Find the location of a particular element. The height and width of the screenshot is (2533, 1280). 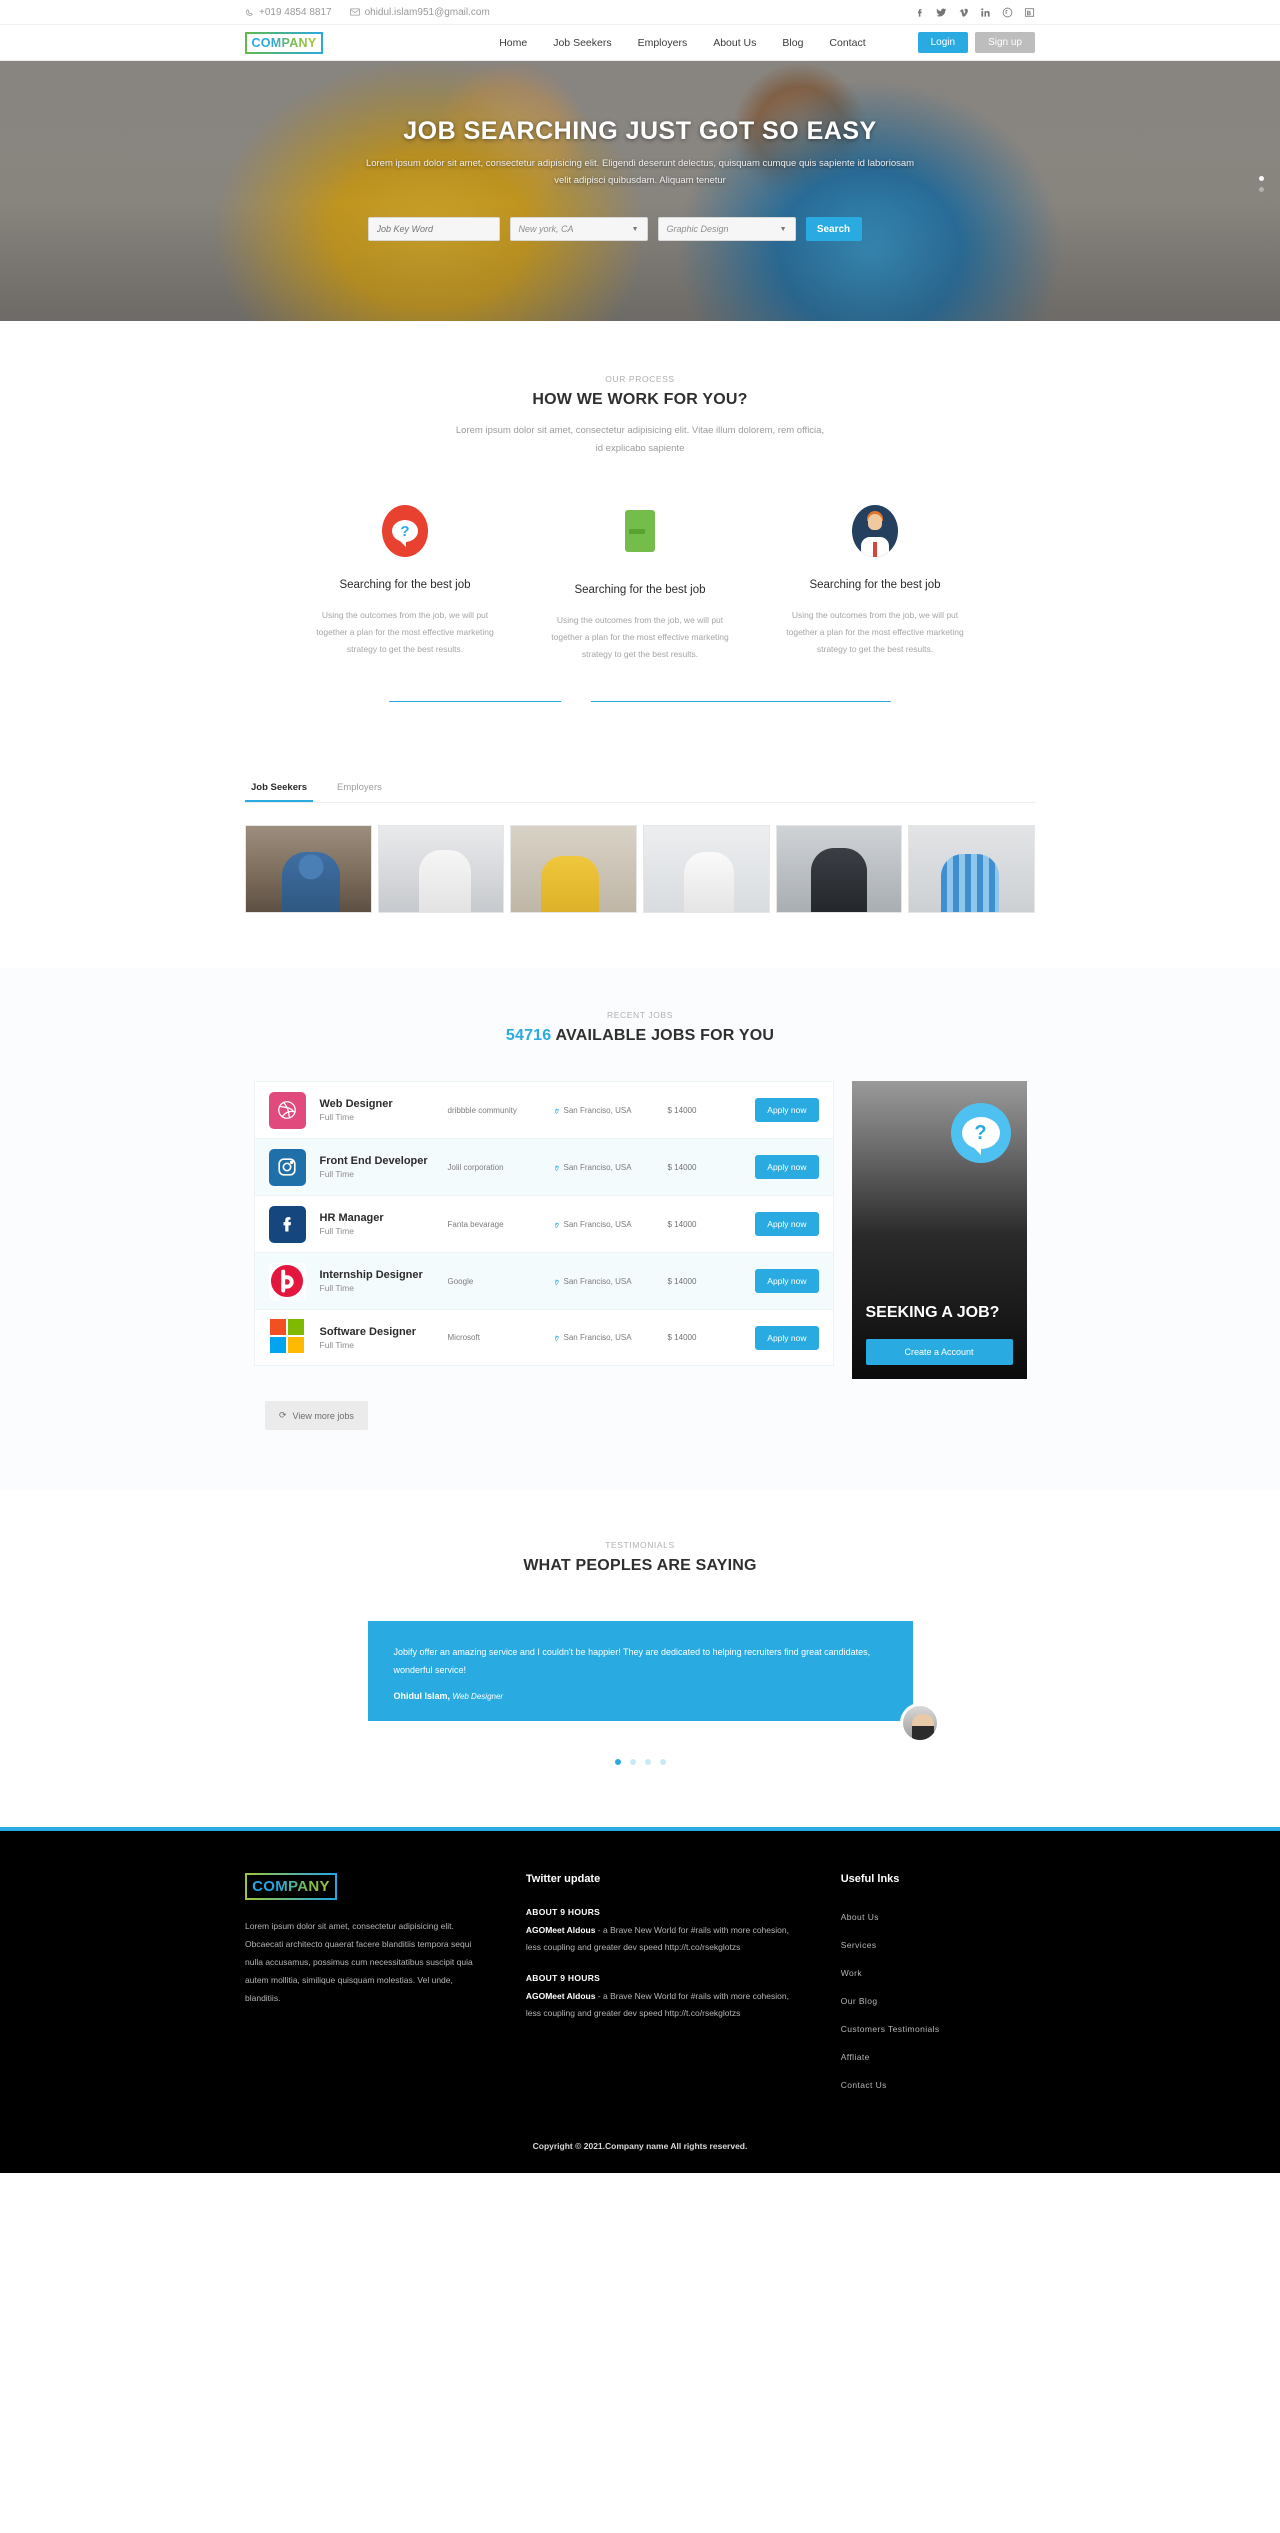

footer-link-contact-us: Contact Us is located at coordinates (864, 2085).